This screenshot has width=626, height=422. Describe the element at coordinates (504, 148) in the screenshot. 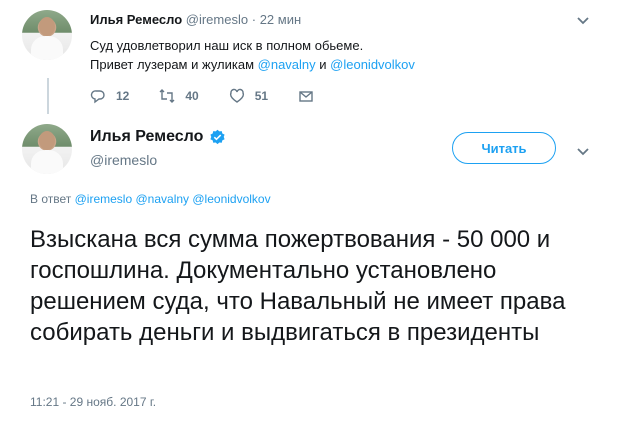

I see `follow-button: Читать` at that location.